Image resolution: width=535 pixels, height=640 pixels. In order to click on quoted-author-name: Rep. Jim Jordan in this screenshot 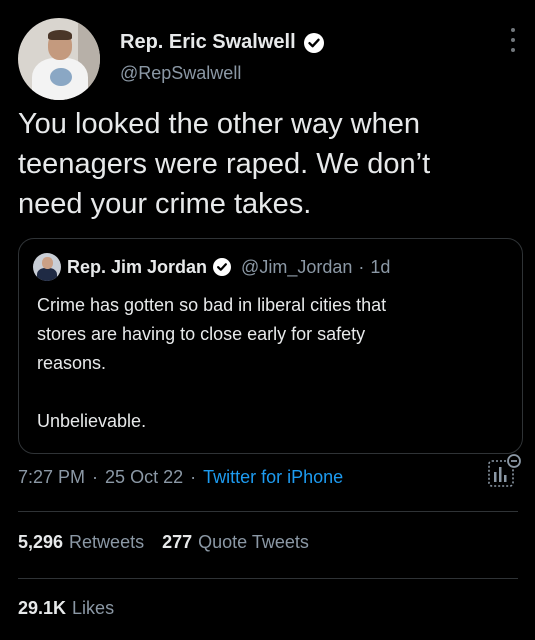, I will do `click(137, 266)`.